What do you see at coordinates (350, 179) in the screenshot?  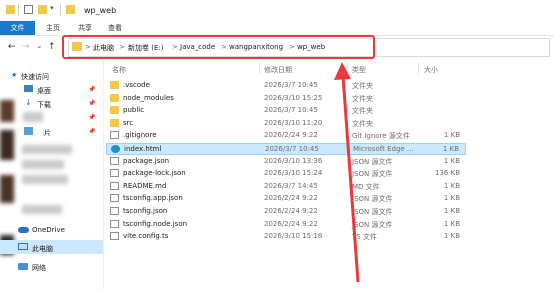 I see `annotation-arrow-shaft` at bounding box center [350, 179].